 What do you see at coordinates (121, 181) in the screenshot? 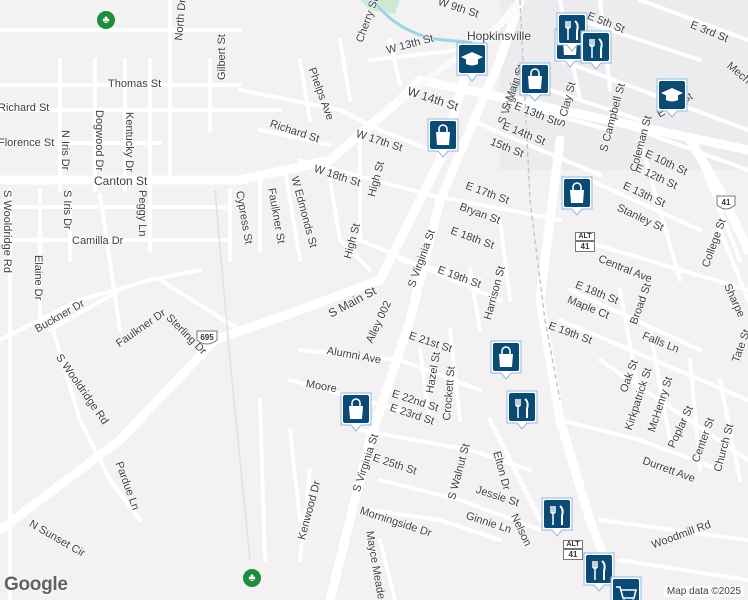
I see `street-label: Canton St` at bounding box center [121, 181].